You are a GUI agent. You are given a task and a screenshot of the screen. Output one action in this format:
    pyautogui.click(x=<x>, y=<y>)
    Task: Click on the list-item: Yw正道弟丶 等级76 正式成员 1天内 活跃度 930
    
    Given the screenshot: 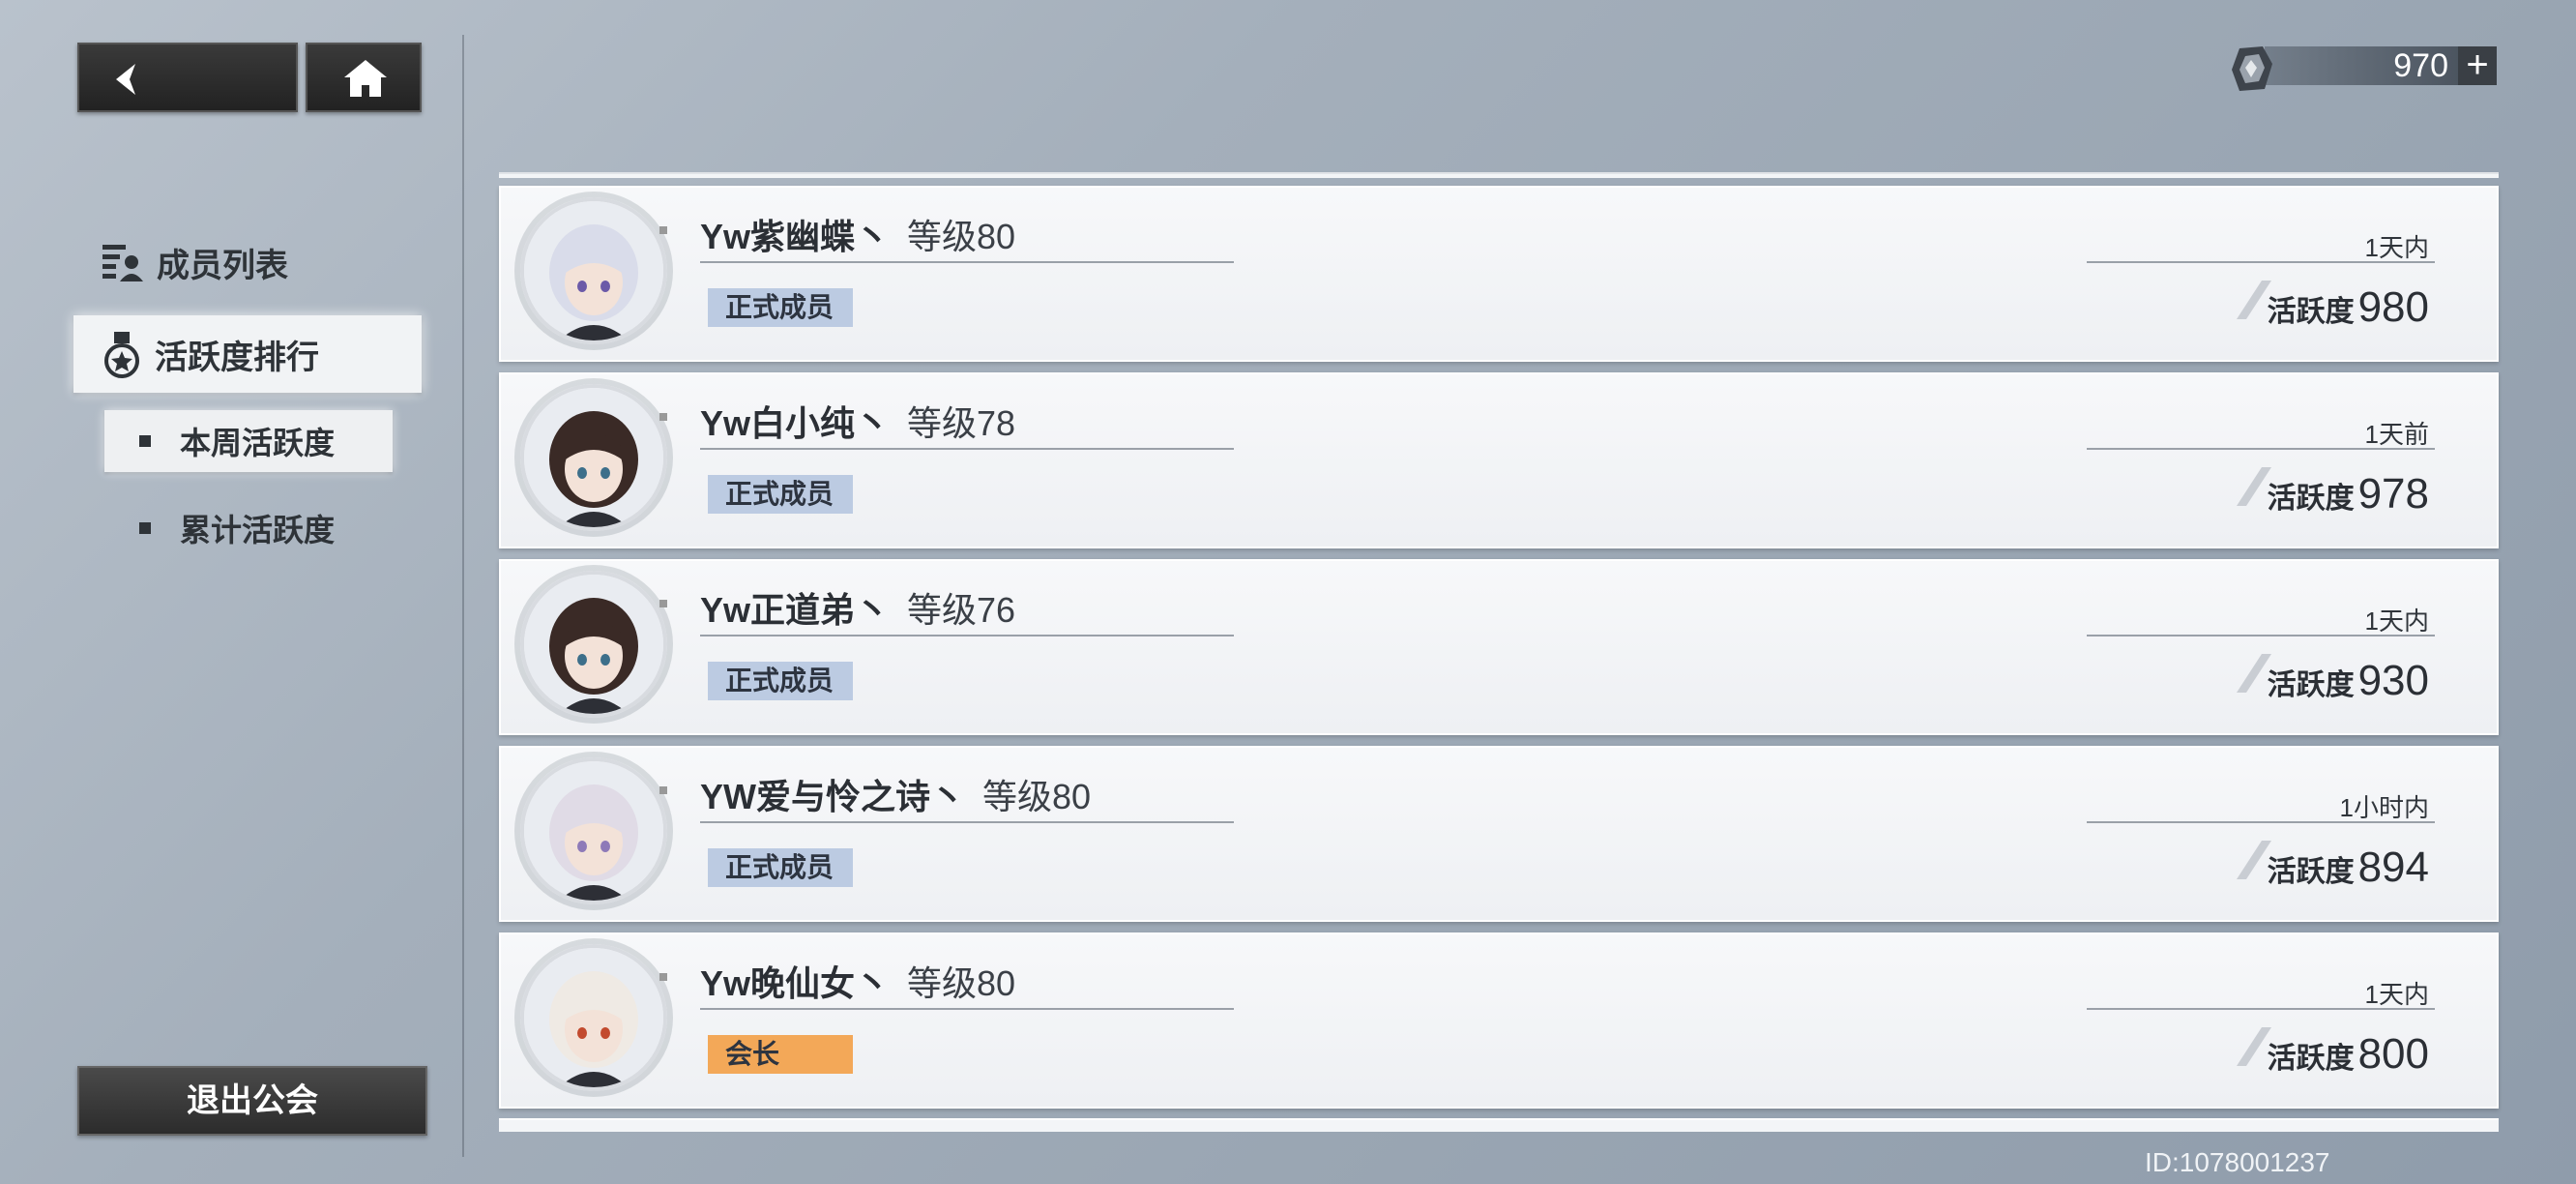 What is the action you would take?
    pyautogui.click(x=1499, y=647)
    